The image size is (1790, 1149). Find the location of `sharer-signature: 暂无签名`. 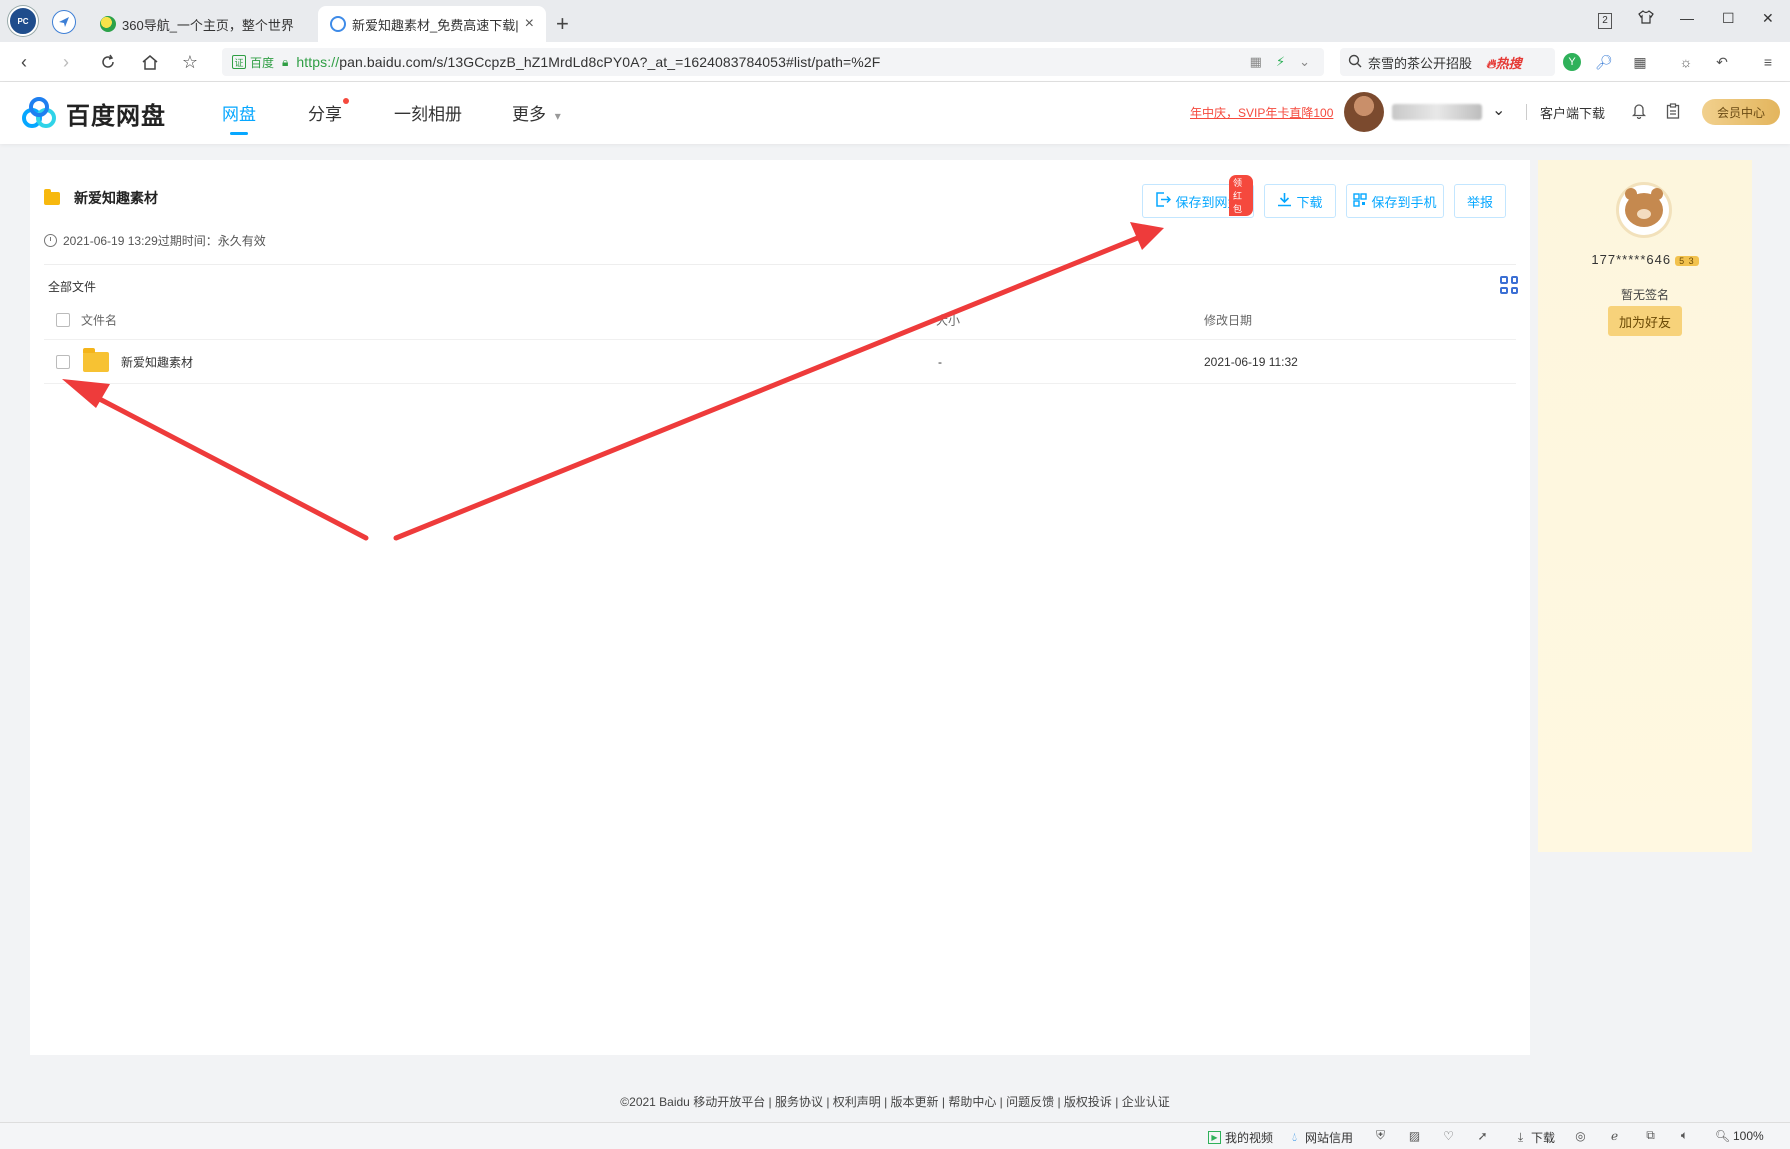

sharer-signature: 暂无签名 is located at coordinates (1644, 295).